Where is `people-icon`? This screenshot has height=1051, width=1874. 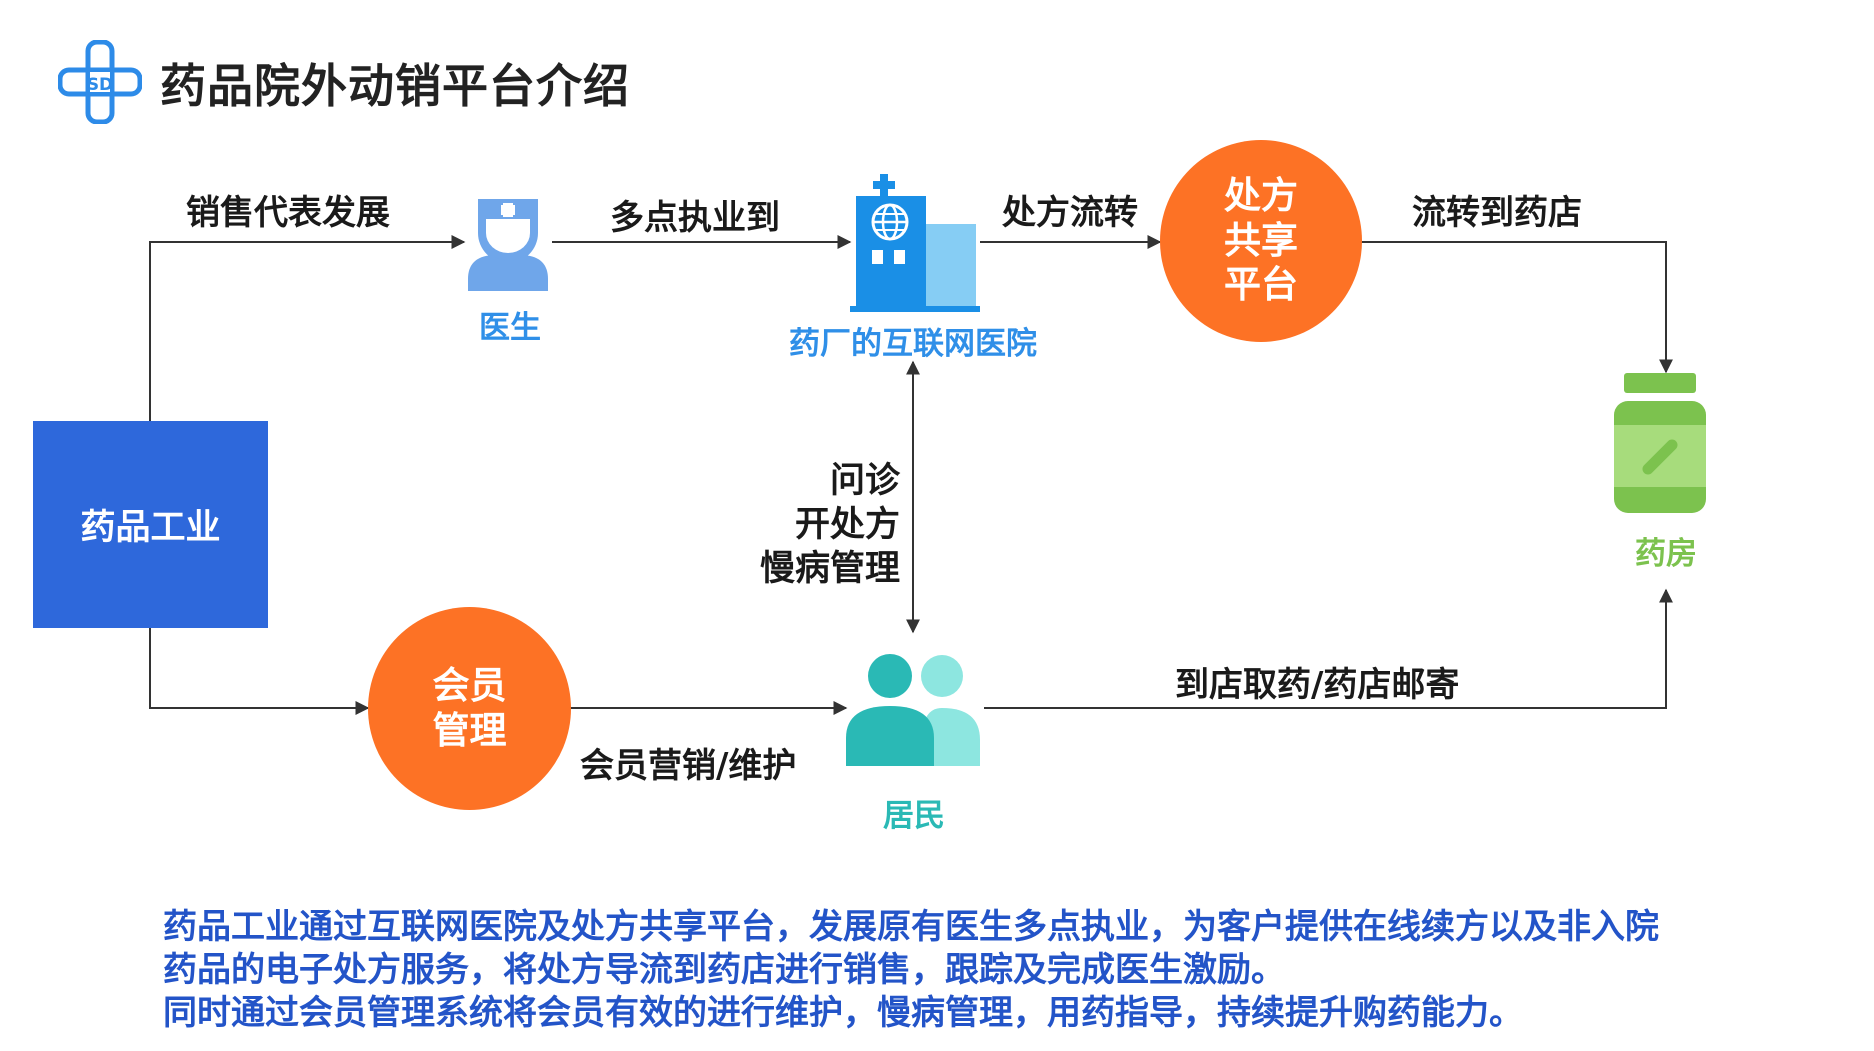
people-icon is located at coordinates (915, 712).